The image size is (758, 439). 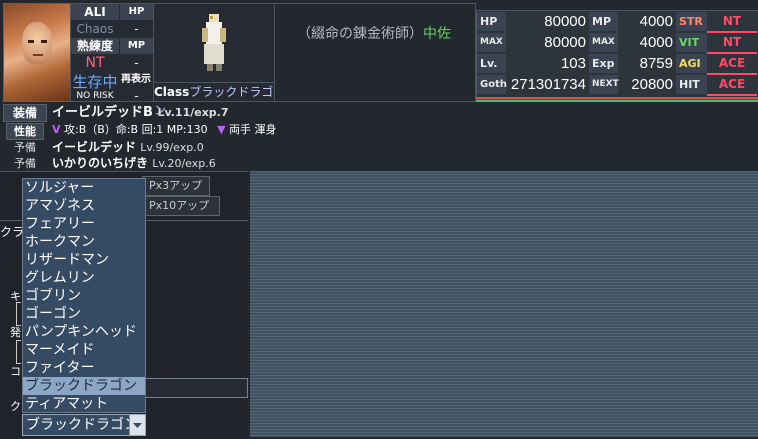 I want to click on panel-frag-4: コ, so click(x=15, y=371).